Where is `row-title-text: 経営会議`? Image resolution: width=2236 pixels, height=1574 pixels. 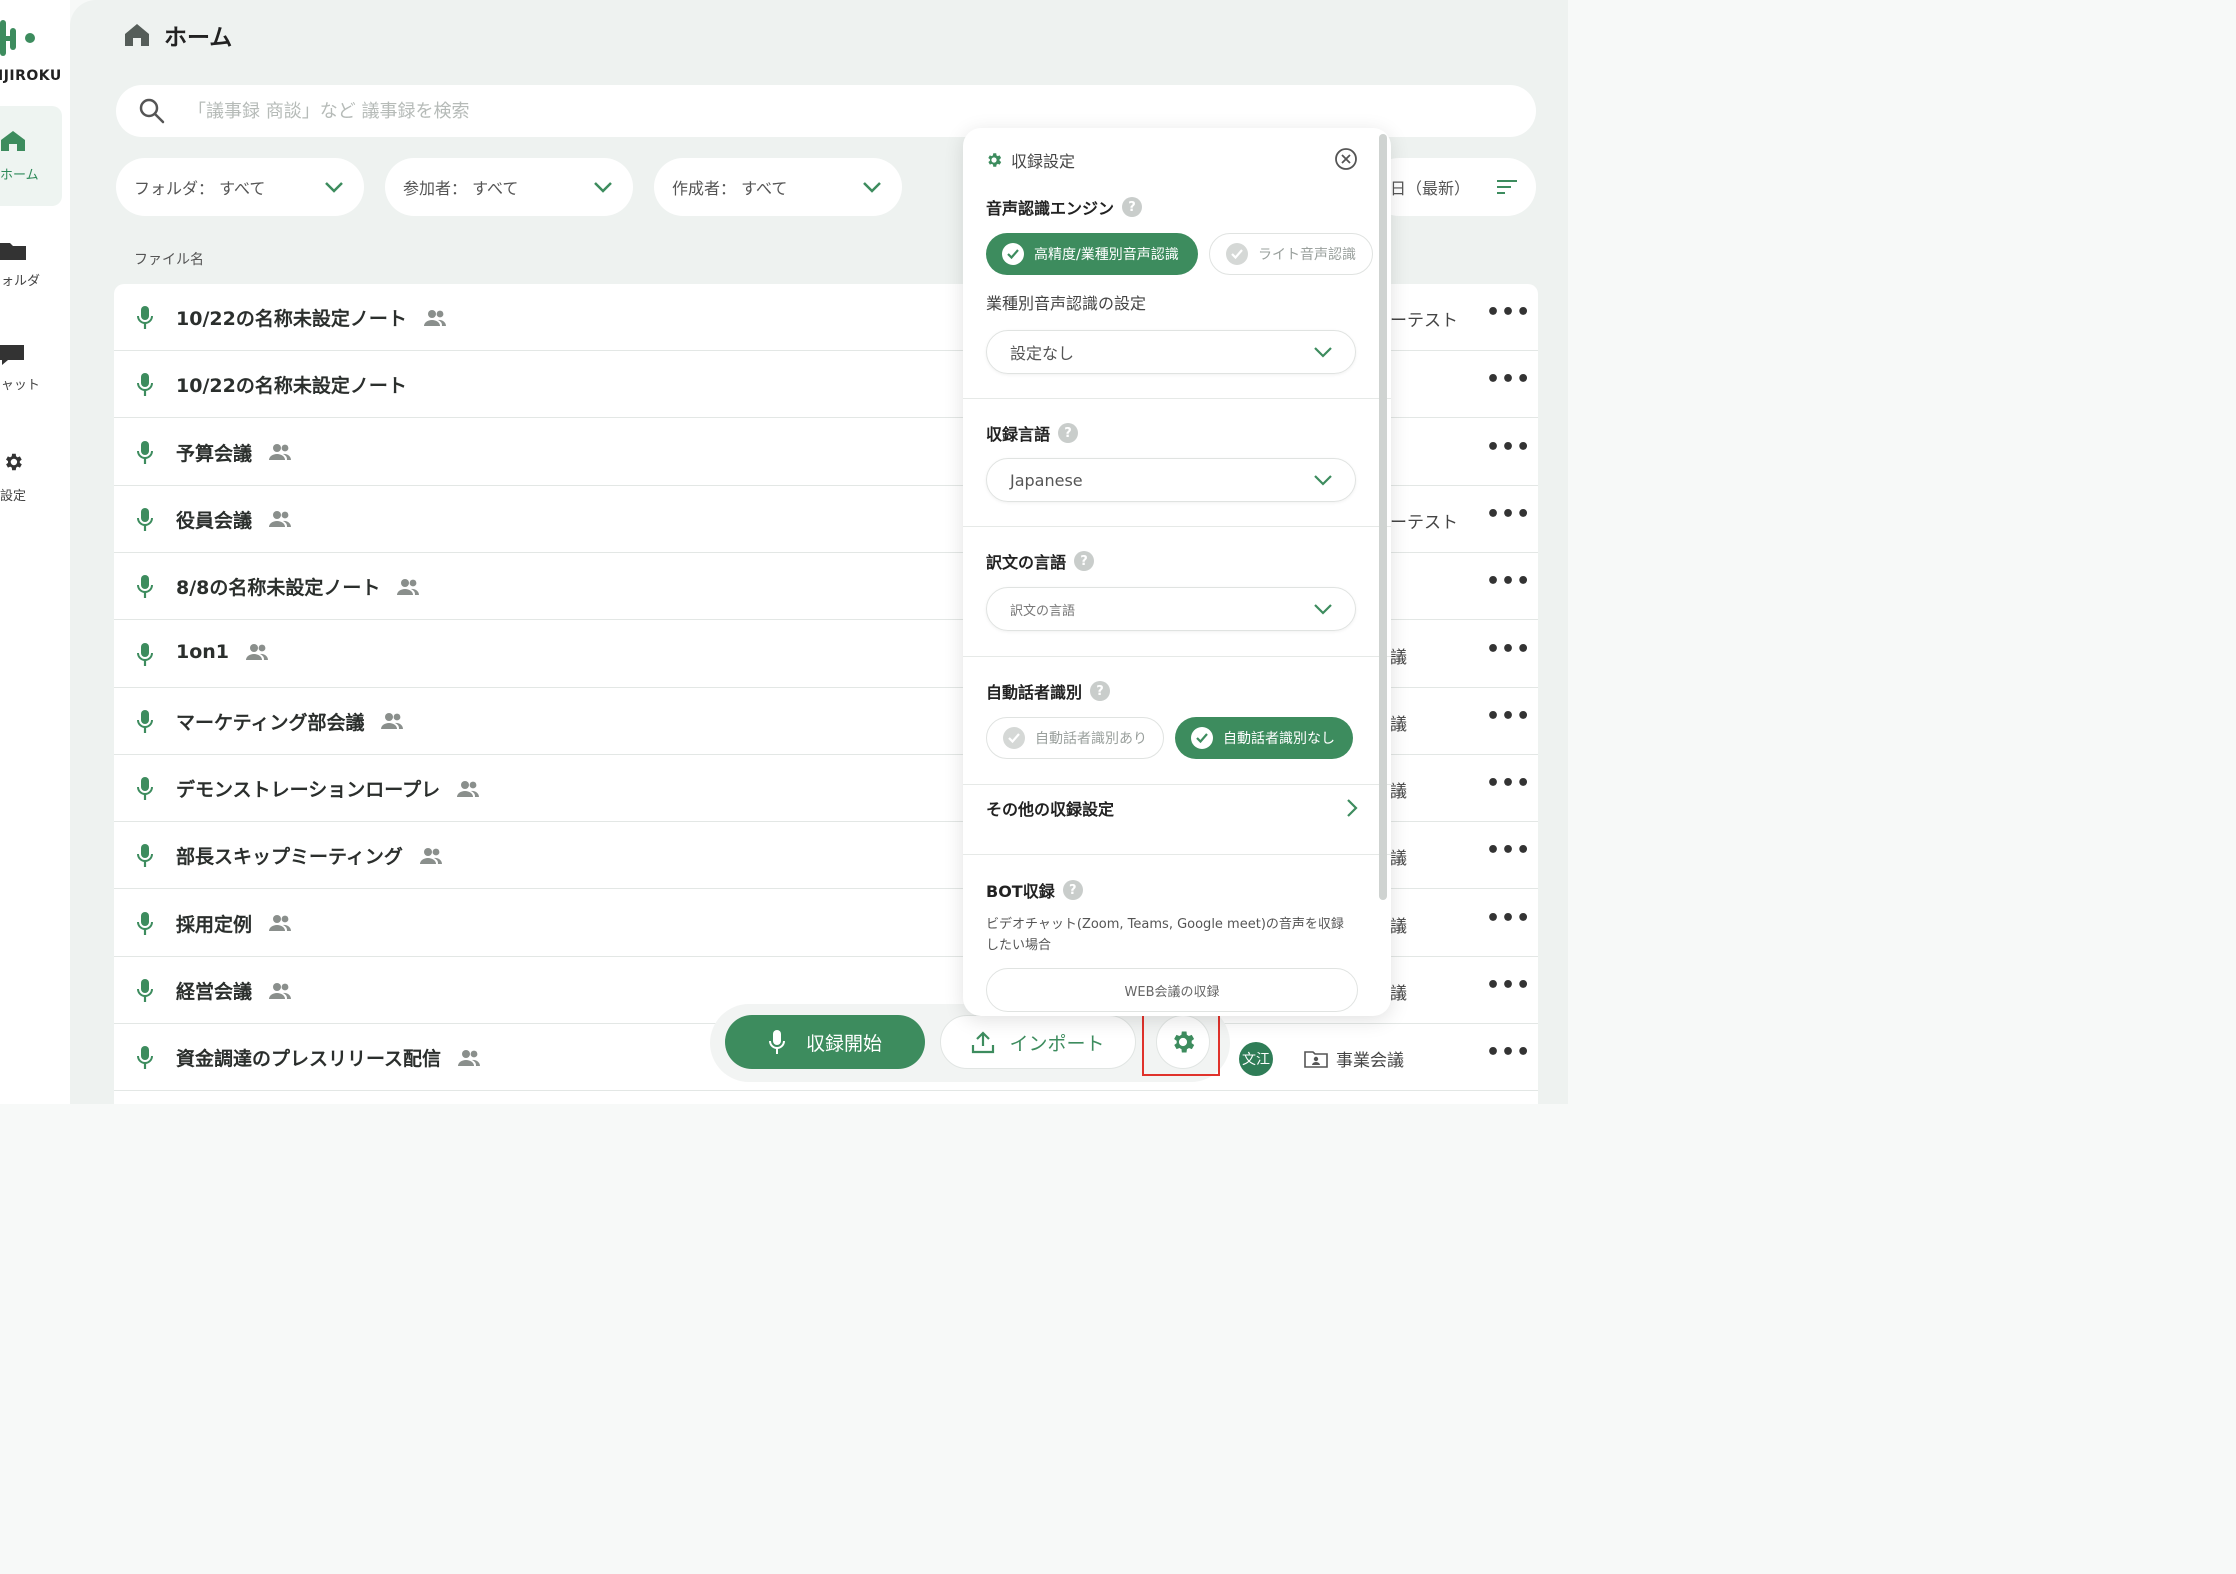
row-title-text: 経営会議 is located at coordinates (214, 992).